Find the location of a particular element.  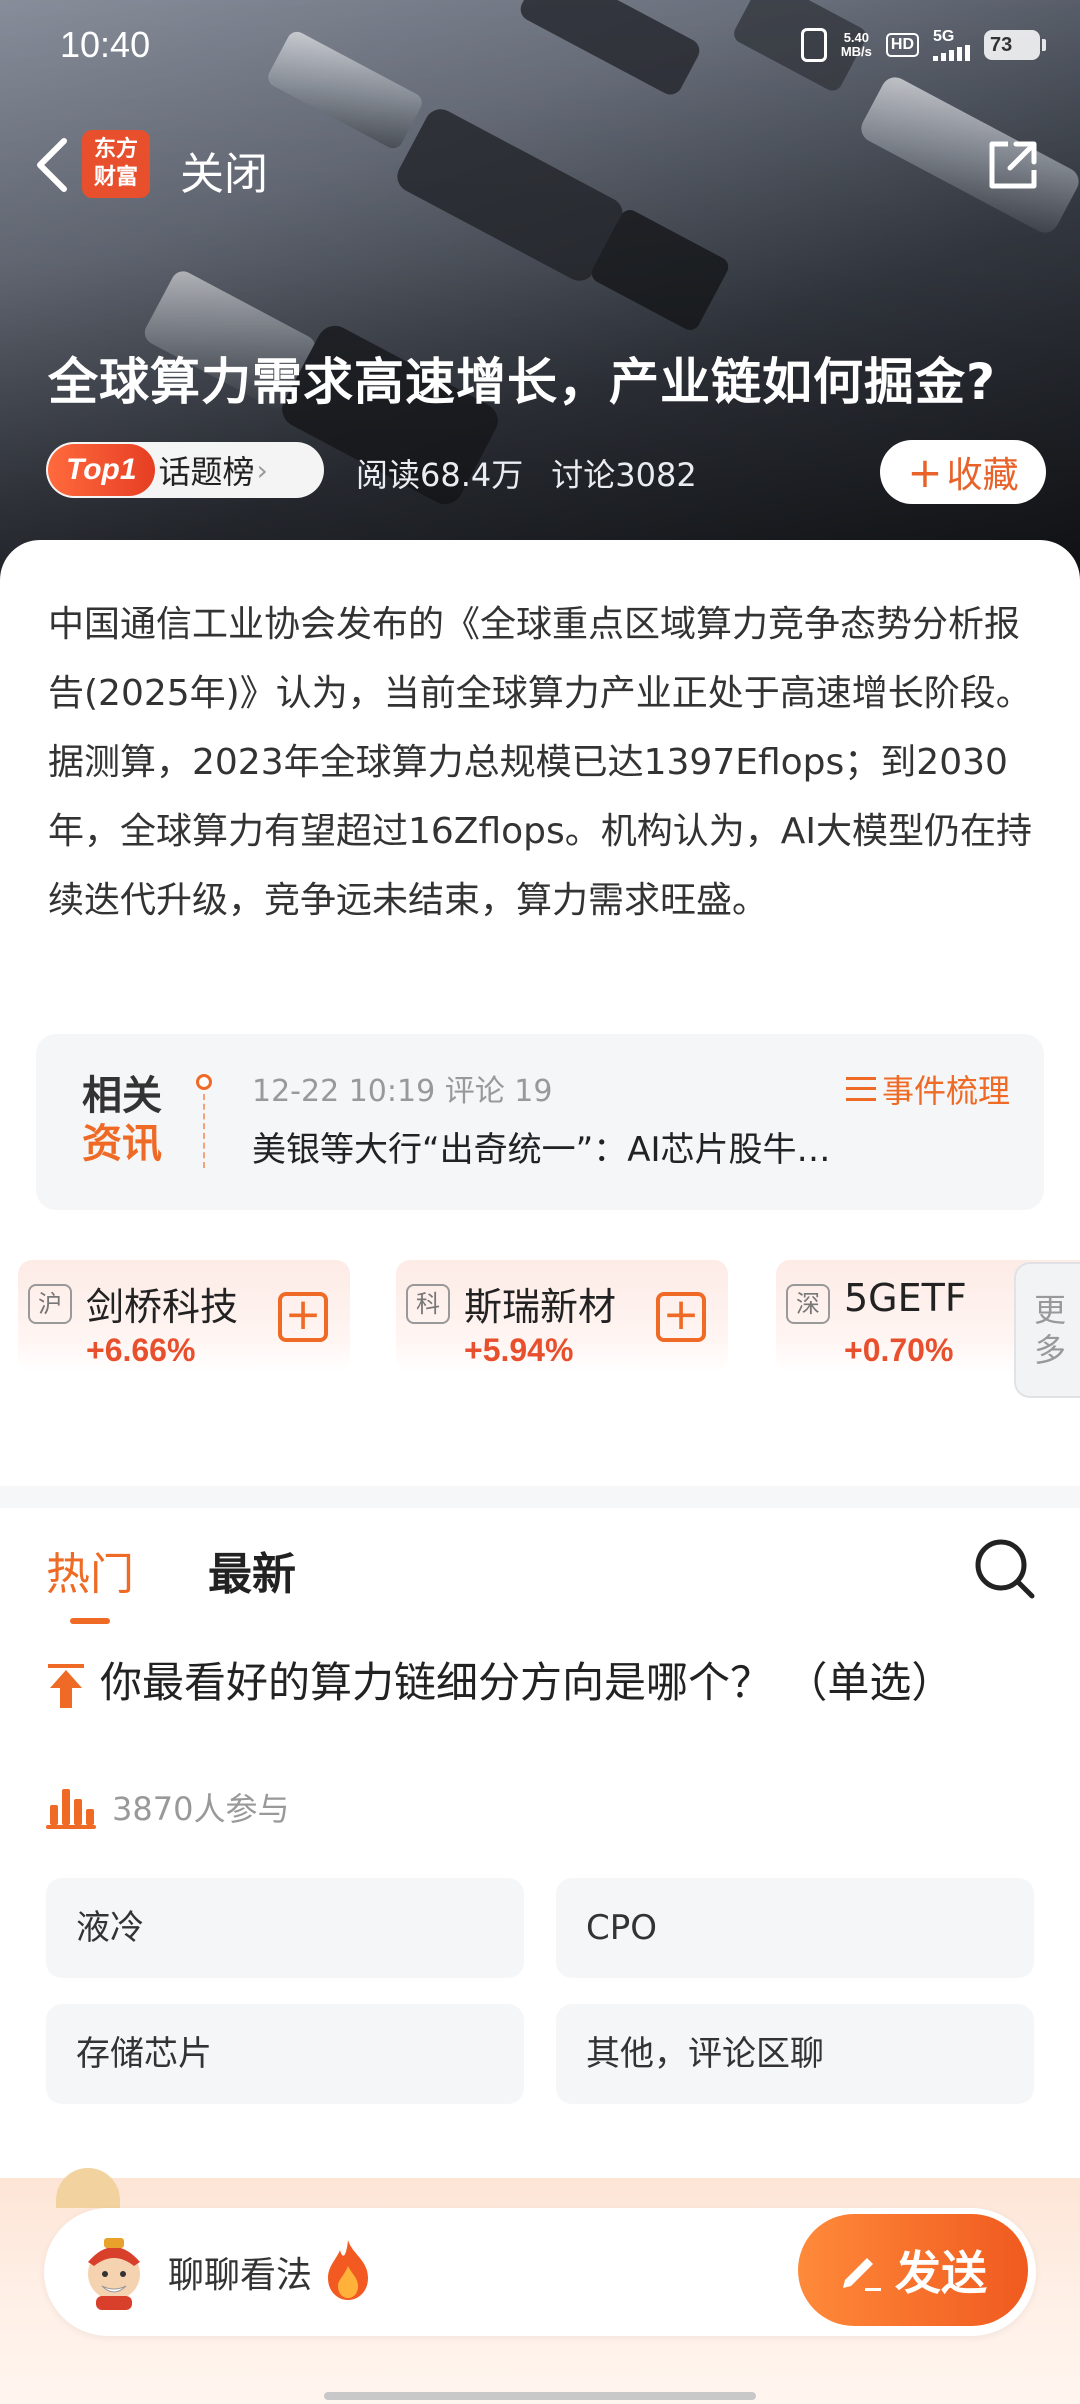

stock-name: 5GETF is located at coordinates (905, 1298).